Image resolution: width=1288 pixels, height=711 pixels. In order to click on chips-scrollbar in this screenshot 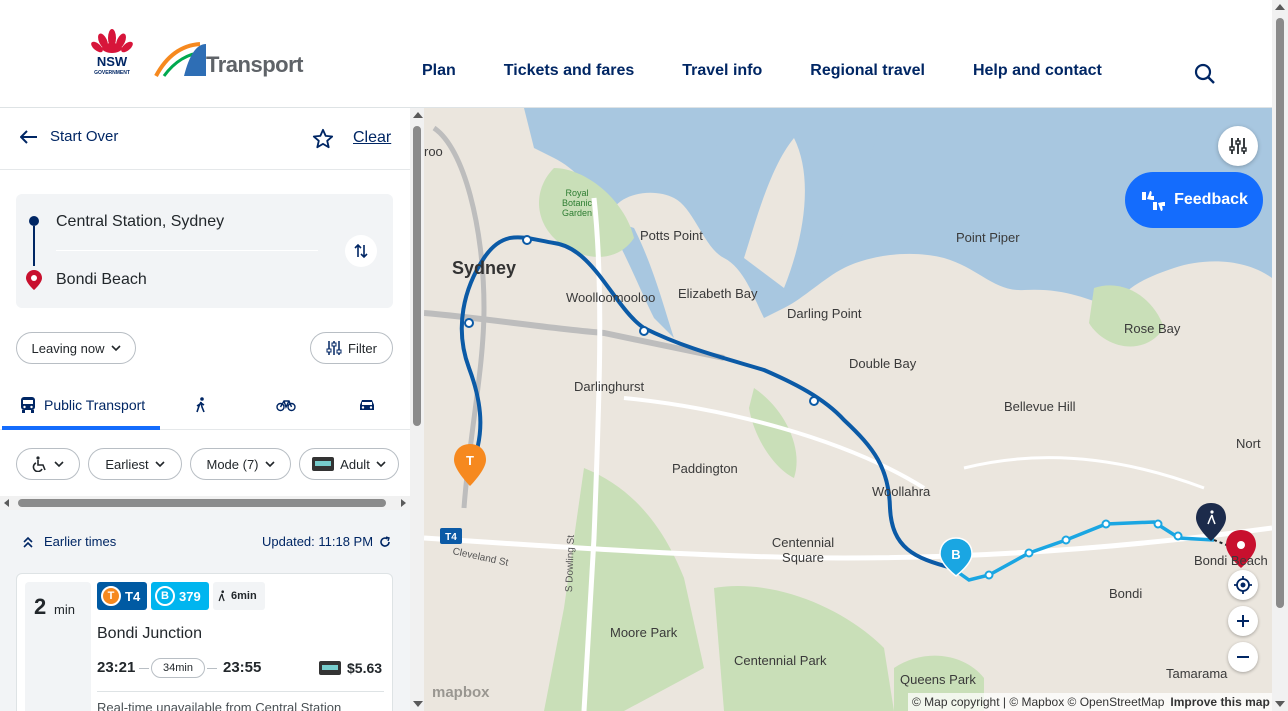, I will do `click(205, 503)`.